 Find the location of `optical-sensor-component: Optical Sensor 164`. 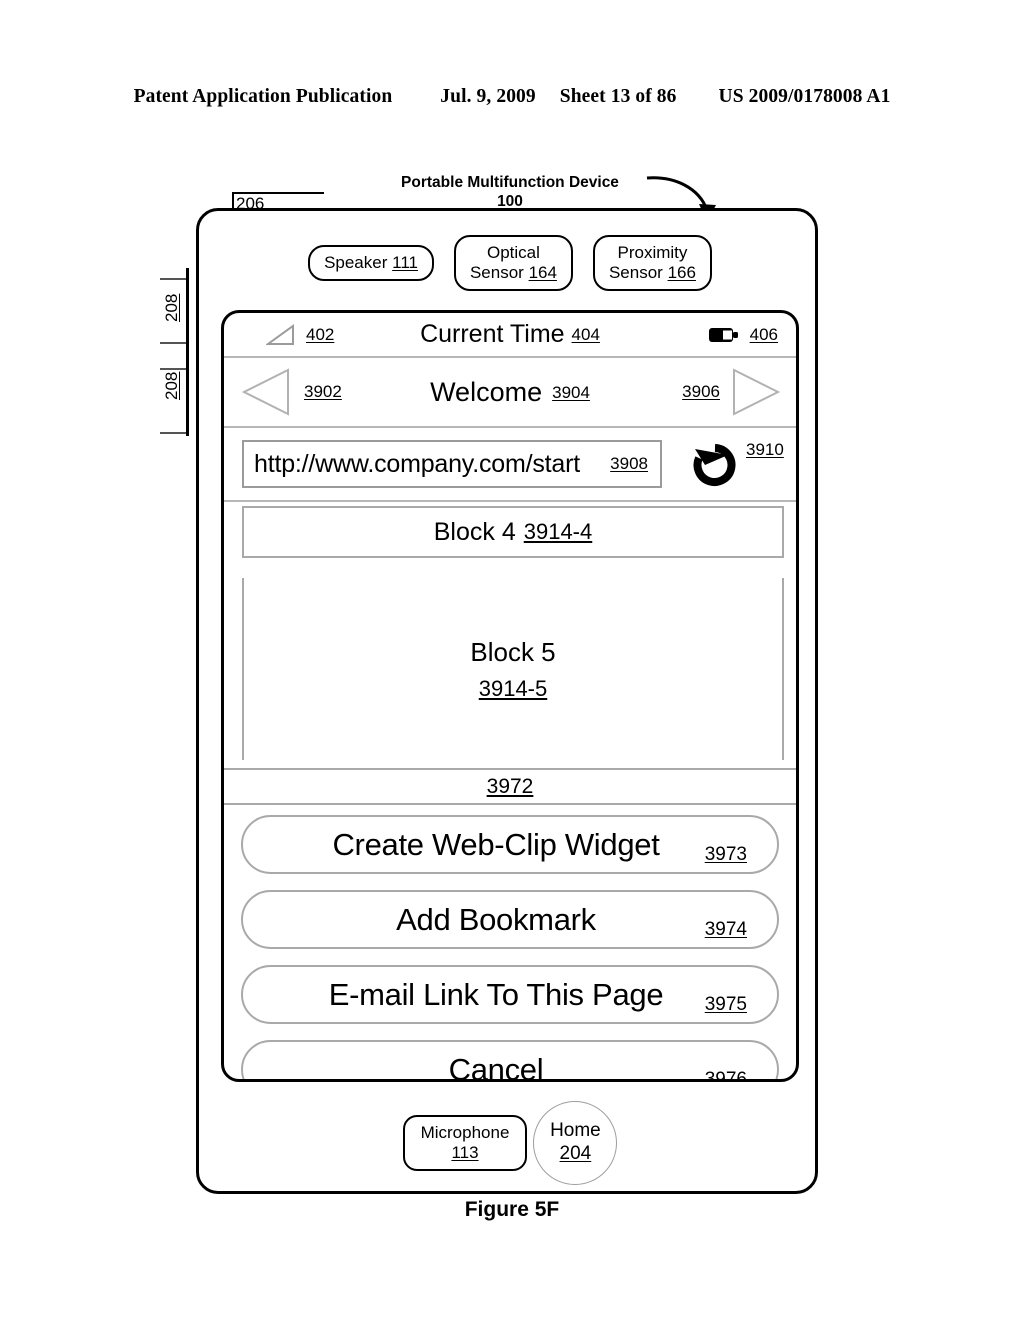

optical-sensor-component: Optical Sensor 164 is located at coordinates (513, 263).